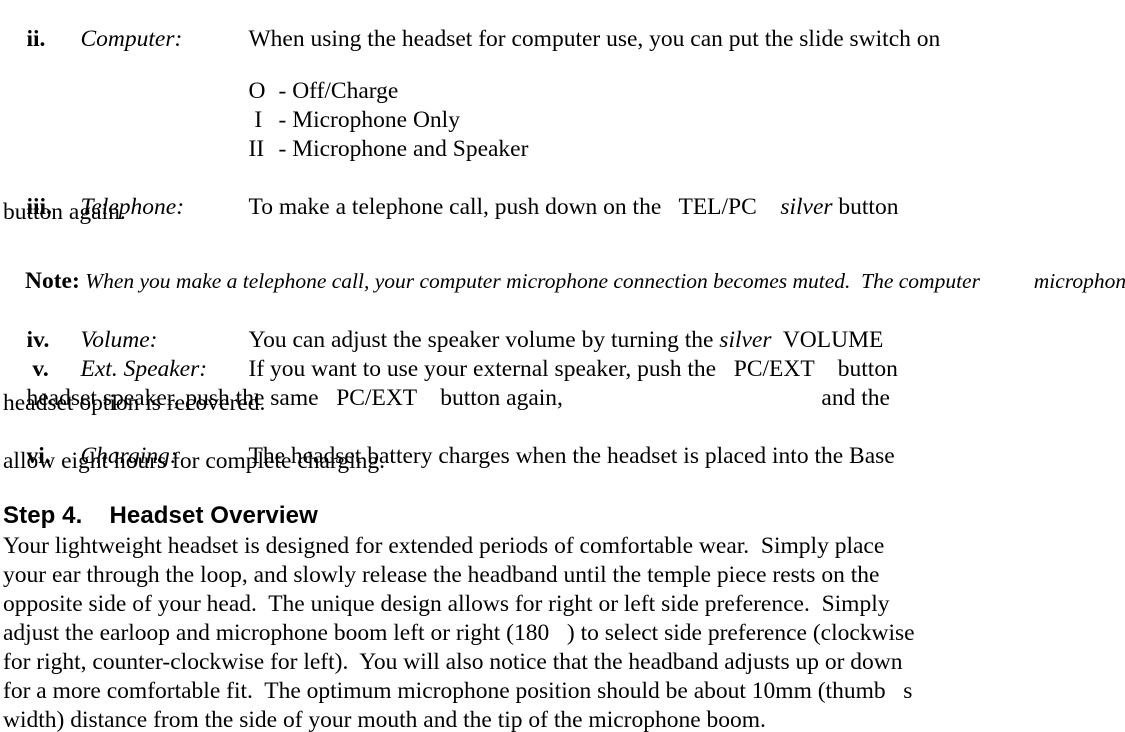 This screenshot has height=732, width=1125. I want to click on section-heading-step-4: Step 4. Headset Overview, so click(160, 515).